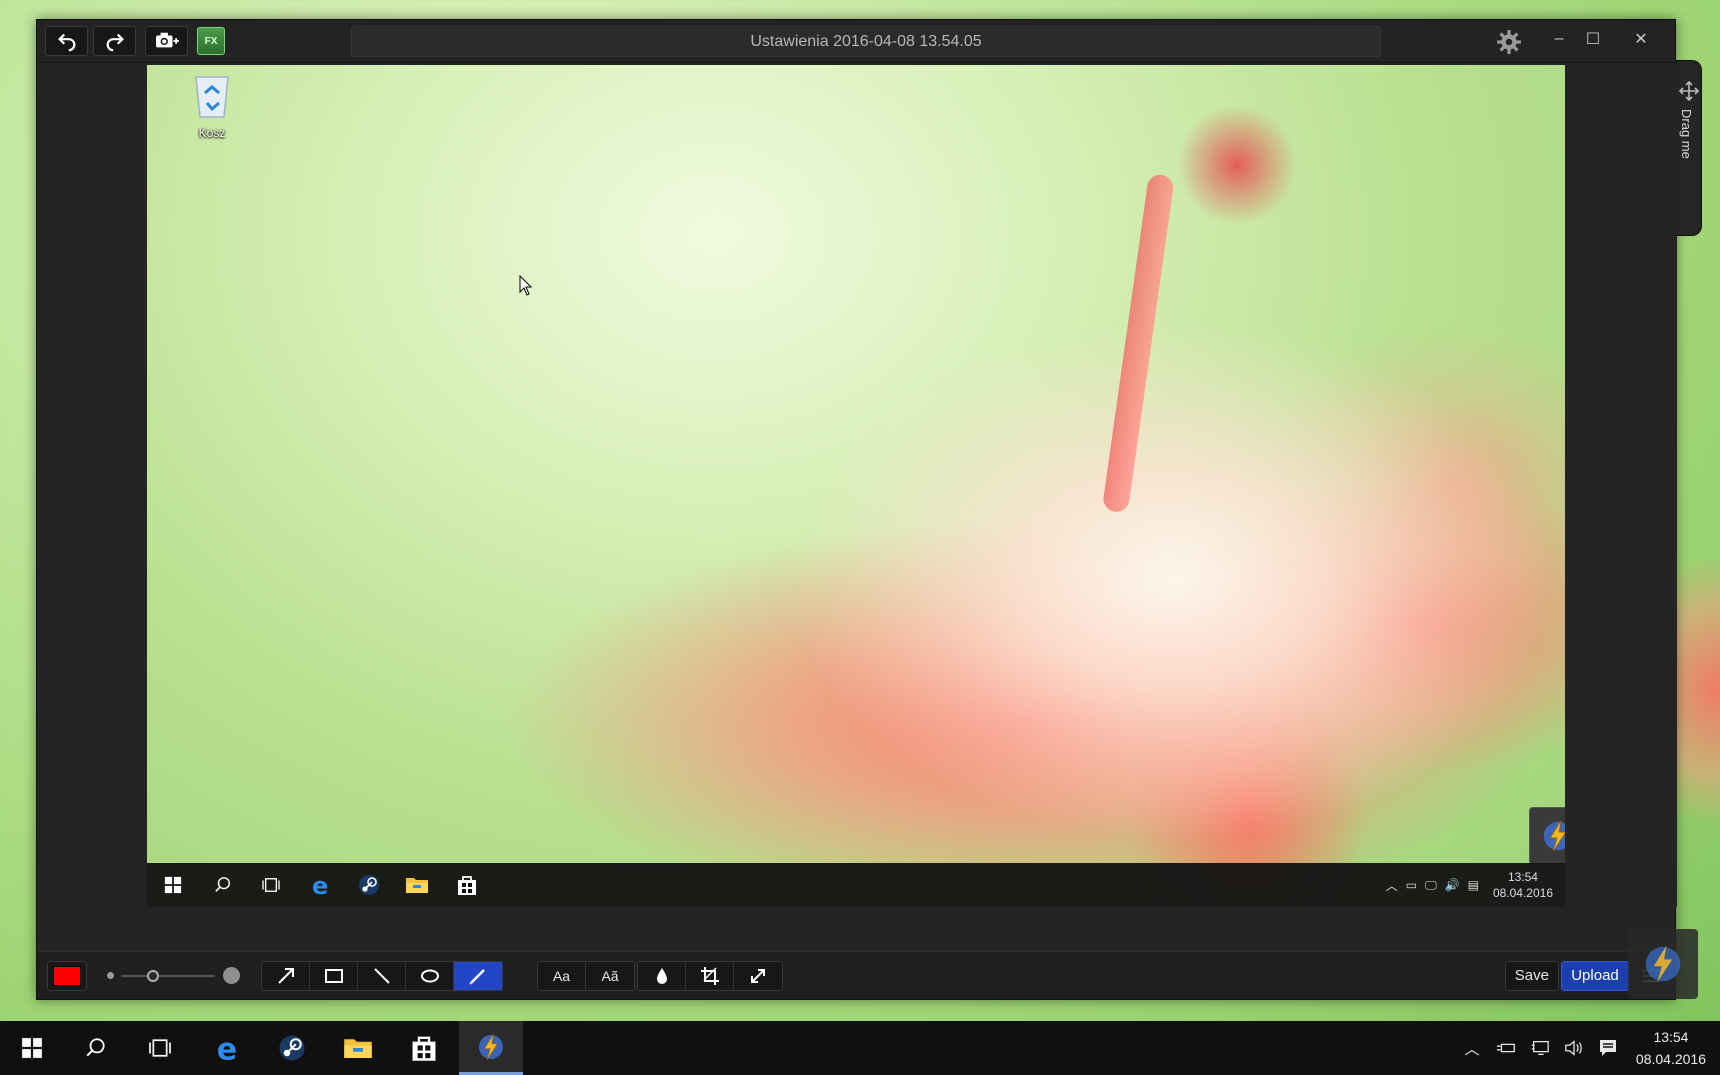  I want to click on line-tool-button, so click(382, 976).